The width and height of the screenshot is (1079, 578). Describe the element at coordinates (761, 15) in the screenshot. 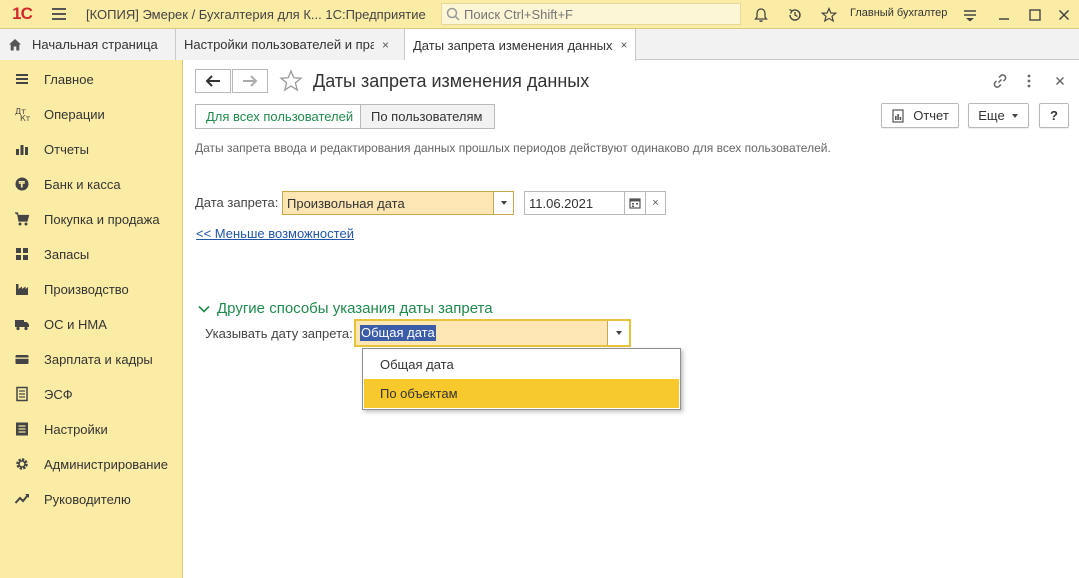

I see `bell-icon` at that location.